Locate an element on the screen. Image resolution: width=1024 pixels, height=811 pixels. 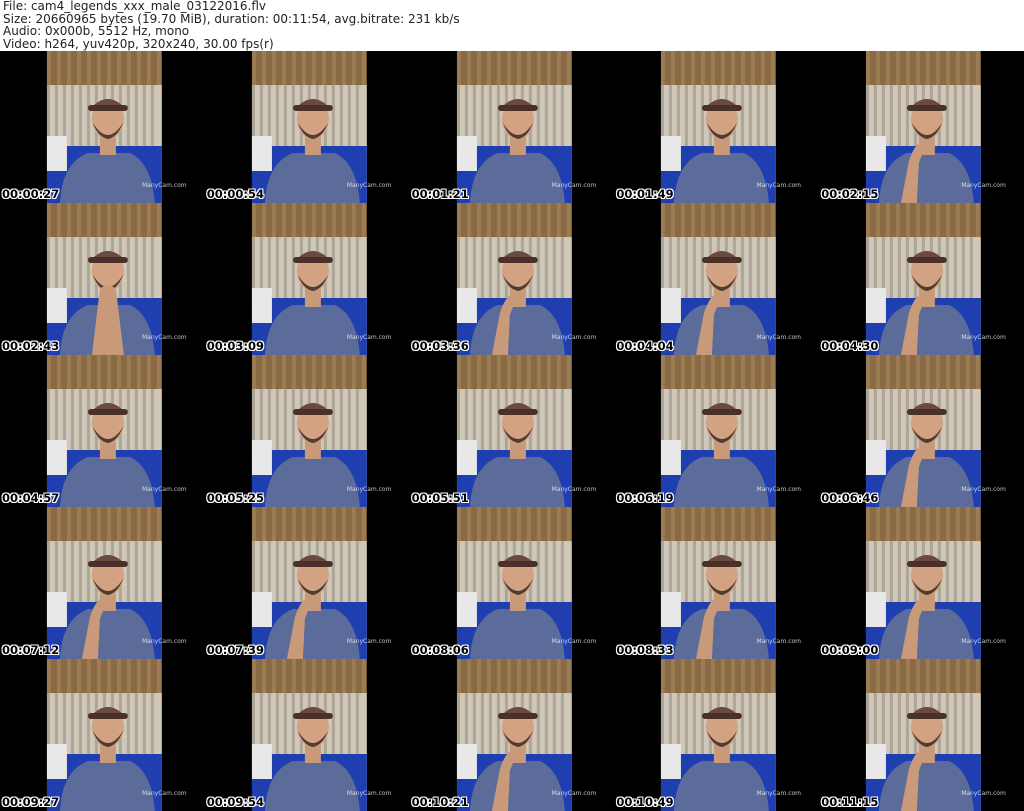
thumbnail-timestamp: 00:10:21 is located at coordinates (440, 802).